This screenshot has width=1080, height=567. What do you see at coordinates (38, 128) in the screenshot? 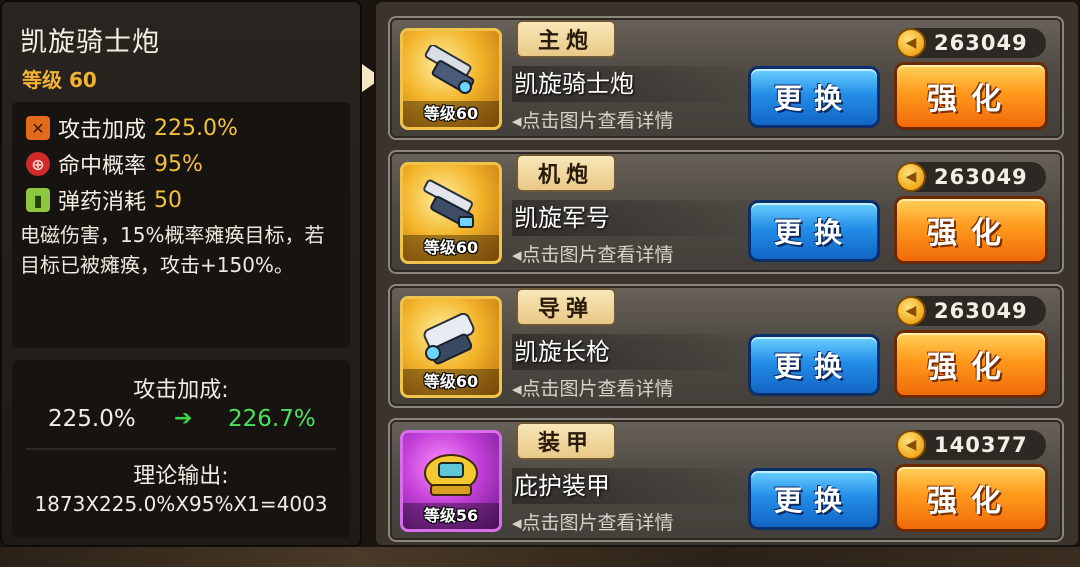
I see `attack-icon: ✕` at bounding box center [38, 128].